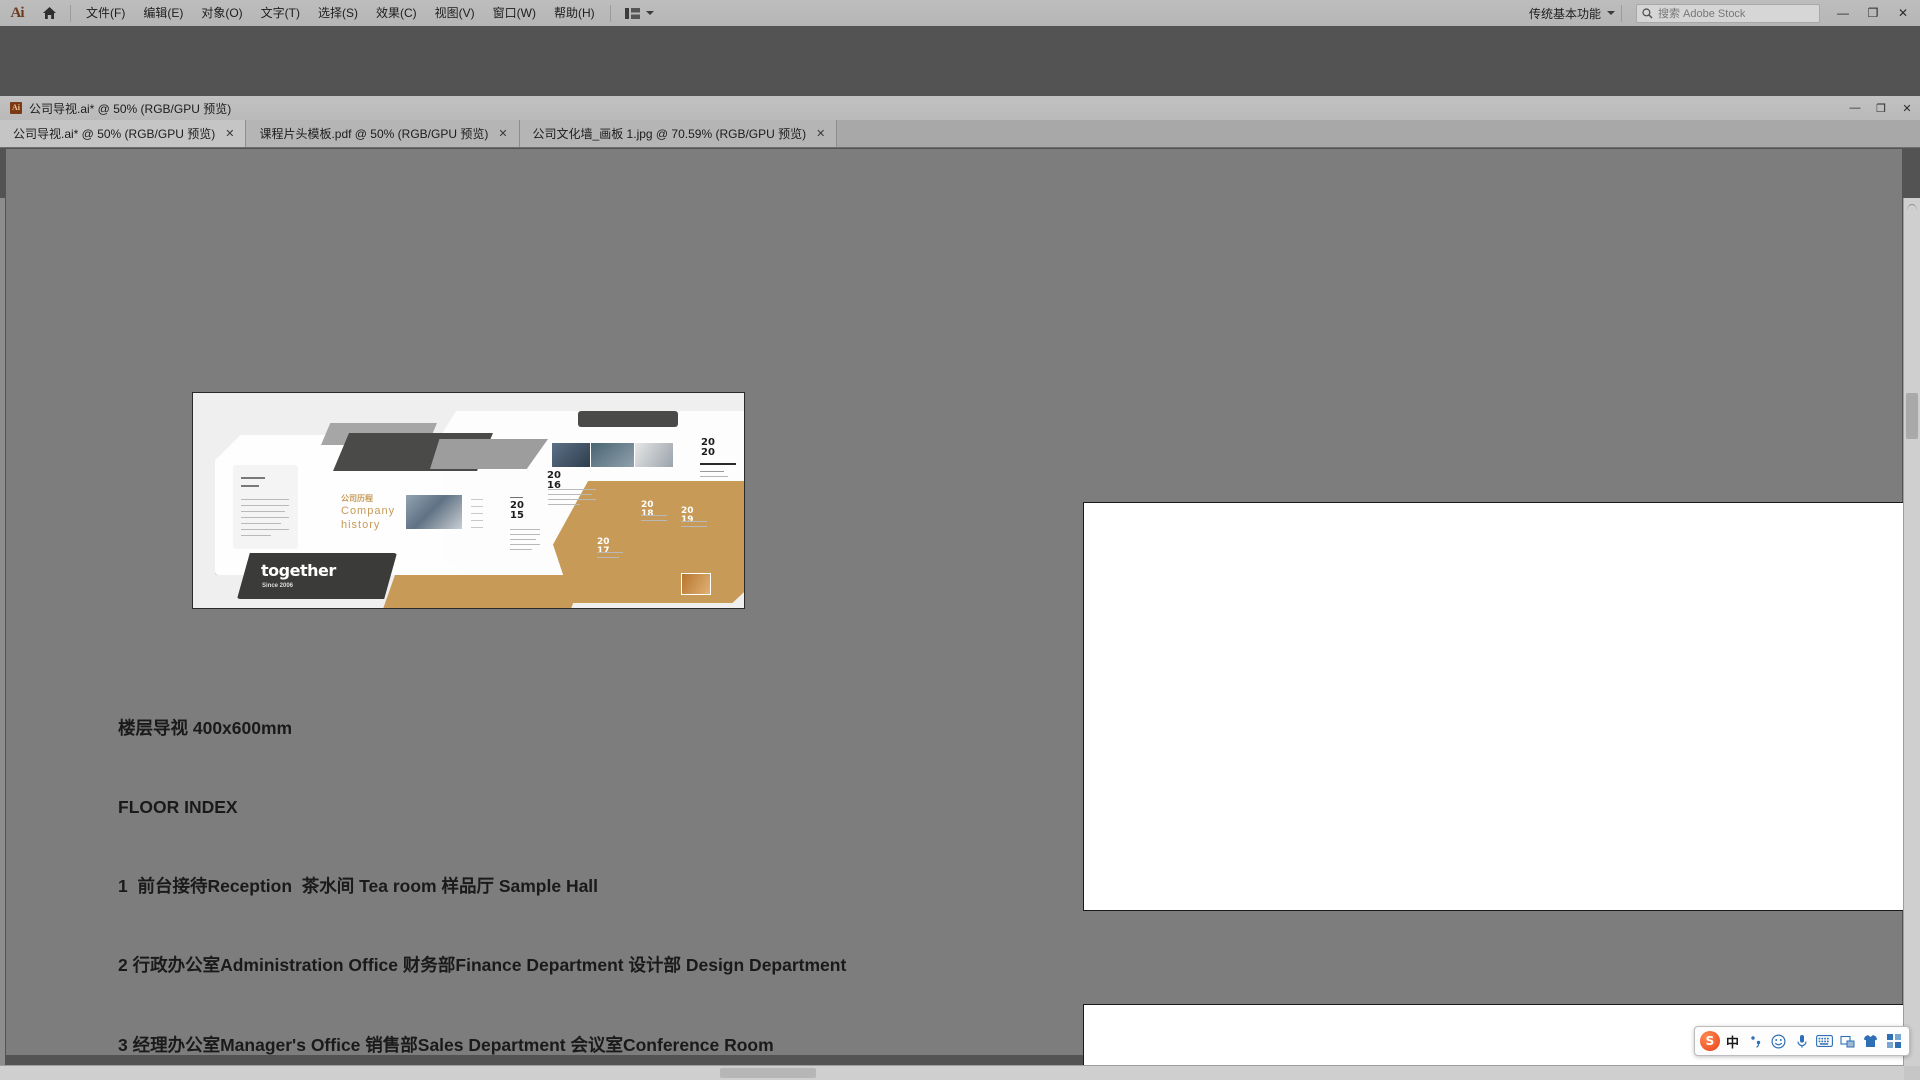  Describe the element at coordinates (1611, 13) in the screenshot. I see `workspace-chevron-down-icon` at that location.